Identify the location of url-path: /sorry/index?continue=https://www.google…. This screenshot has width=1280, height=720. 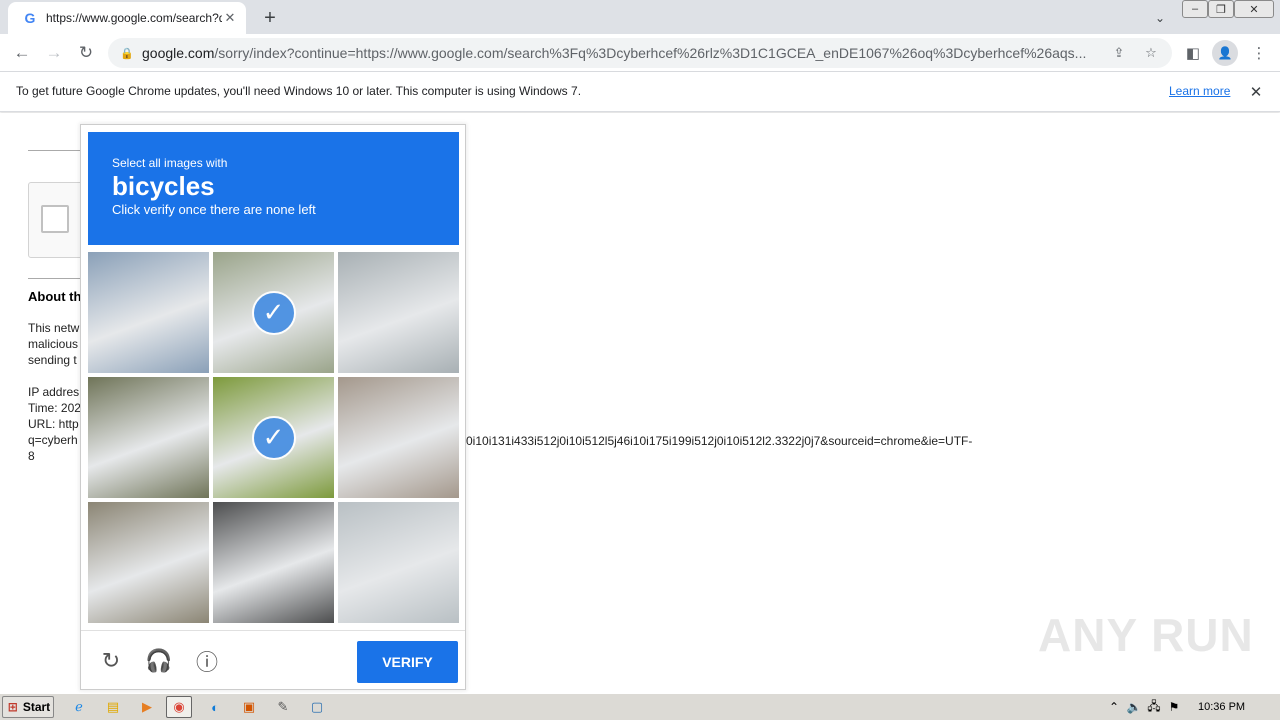
(650, 53).